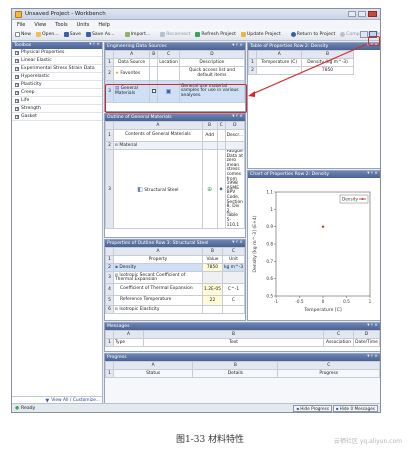 This screenshot has height=458, width=420. Describe the element at coordinates (40, 25) in the screenshot. I see `menu-view: View` at that location.